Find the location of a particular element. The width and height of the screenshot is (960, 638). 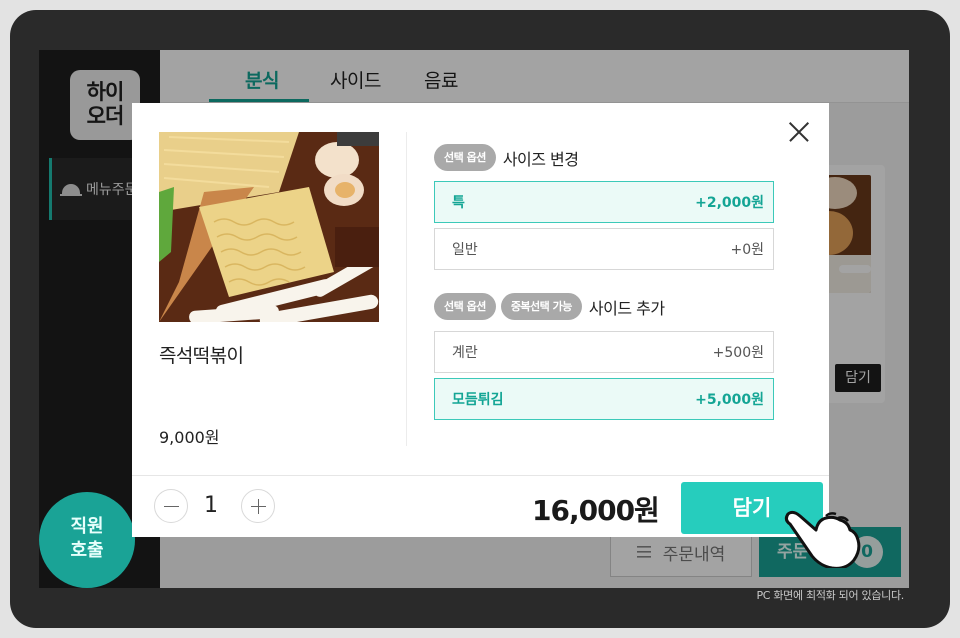

footer-divider is located at coordinates (480, 475).